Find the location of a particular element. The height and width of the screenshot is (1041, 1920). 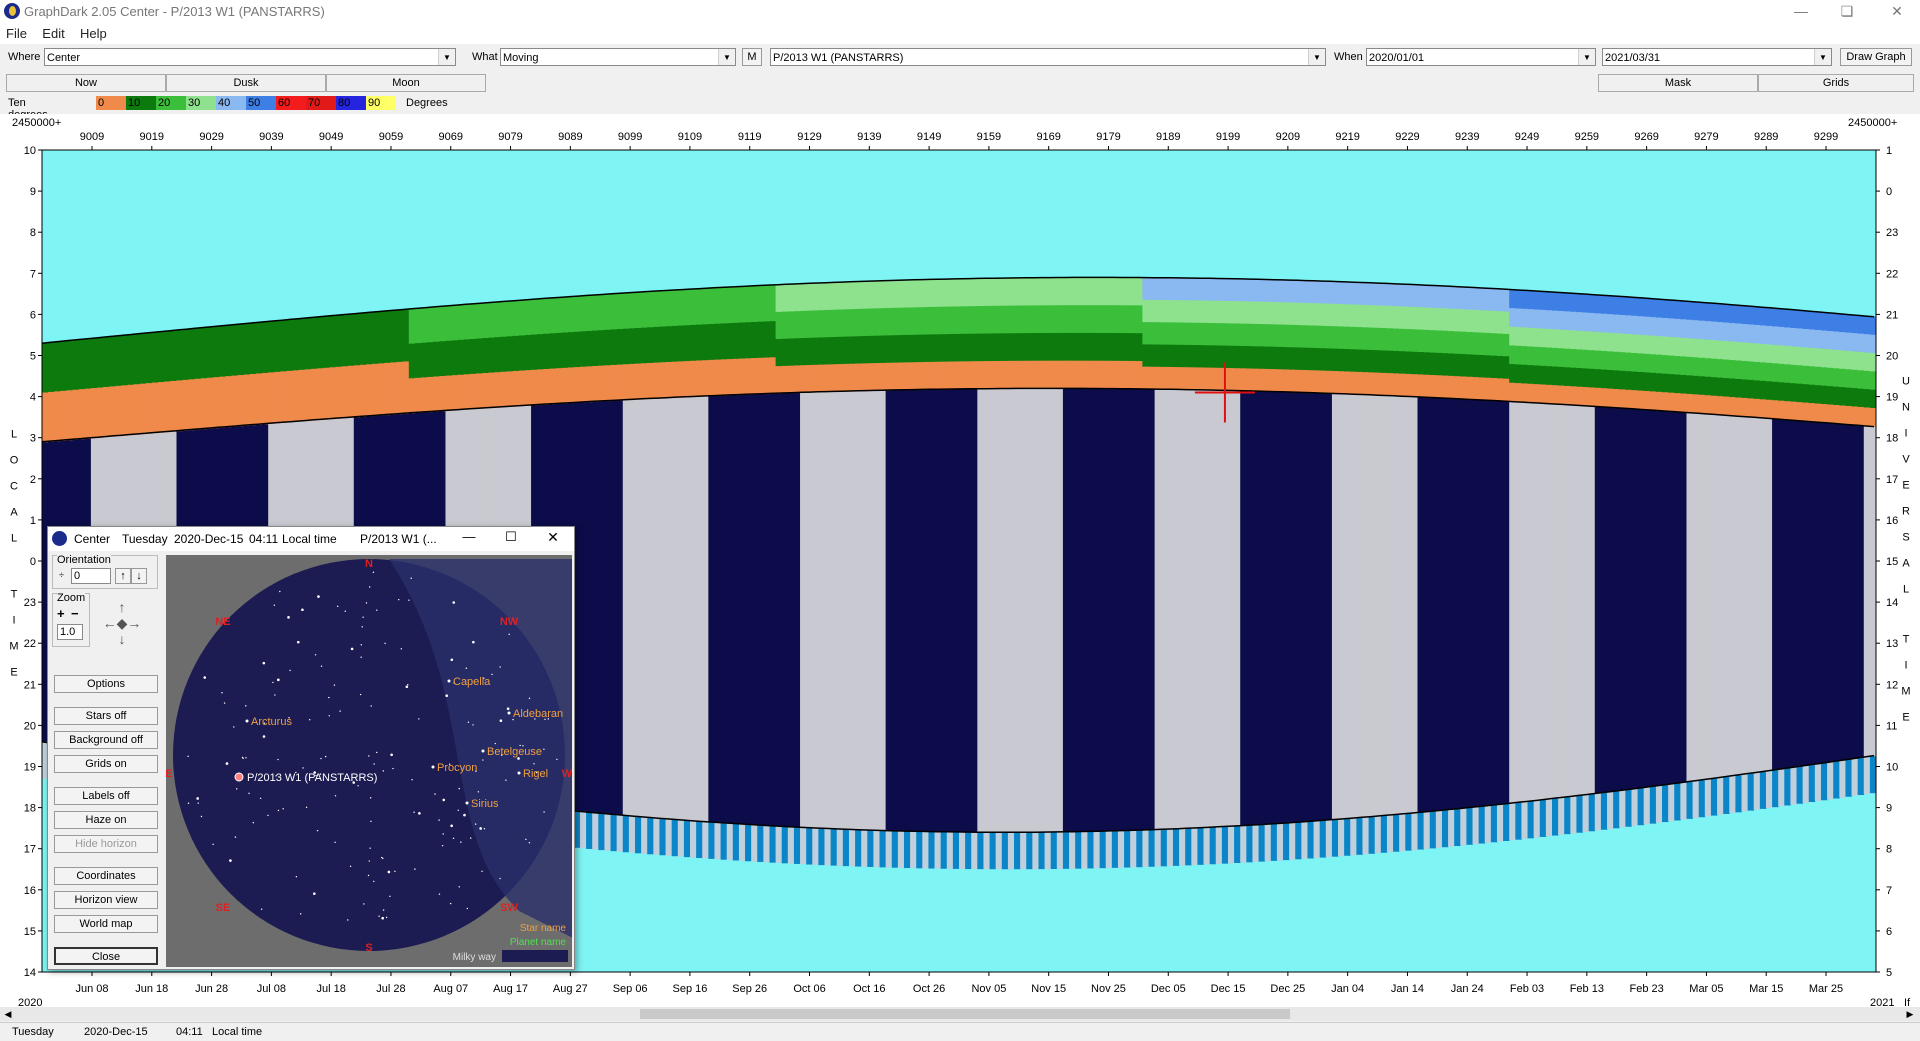

from-date-select: 2020/01/01 ▼ is located at coordinates (1481, 57).